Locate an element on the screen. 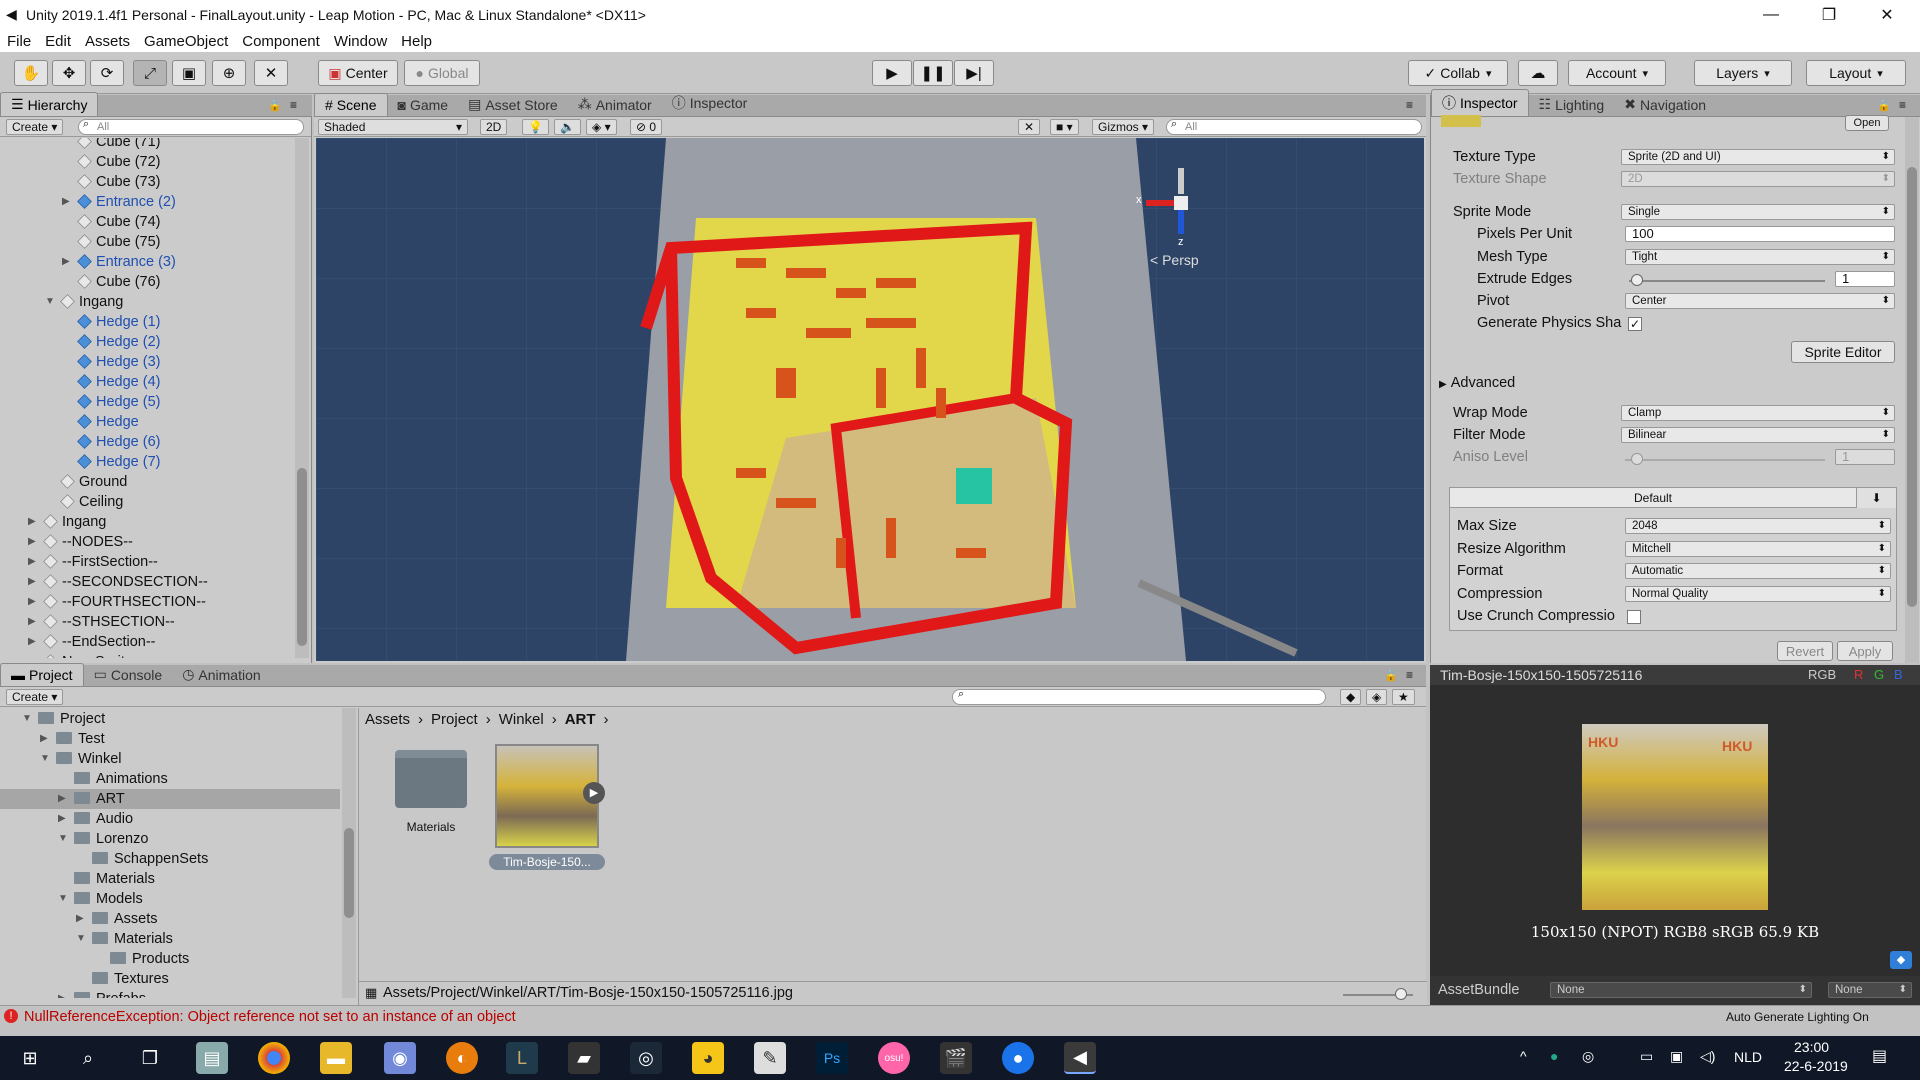 This screenshot has width=1920, height=1080. file-explorer-icon: ▬ is located at coordinates (336, 1058).